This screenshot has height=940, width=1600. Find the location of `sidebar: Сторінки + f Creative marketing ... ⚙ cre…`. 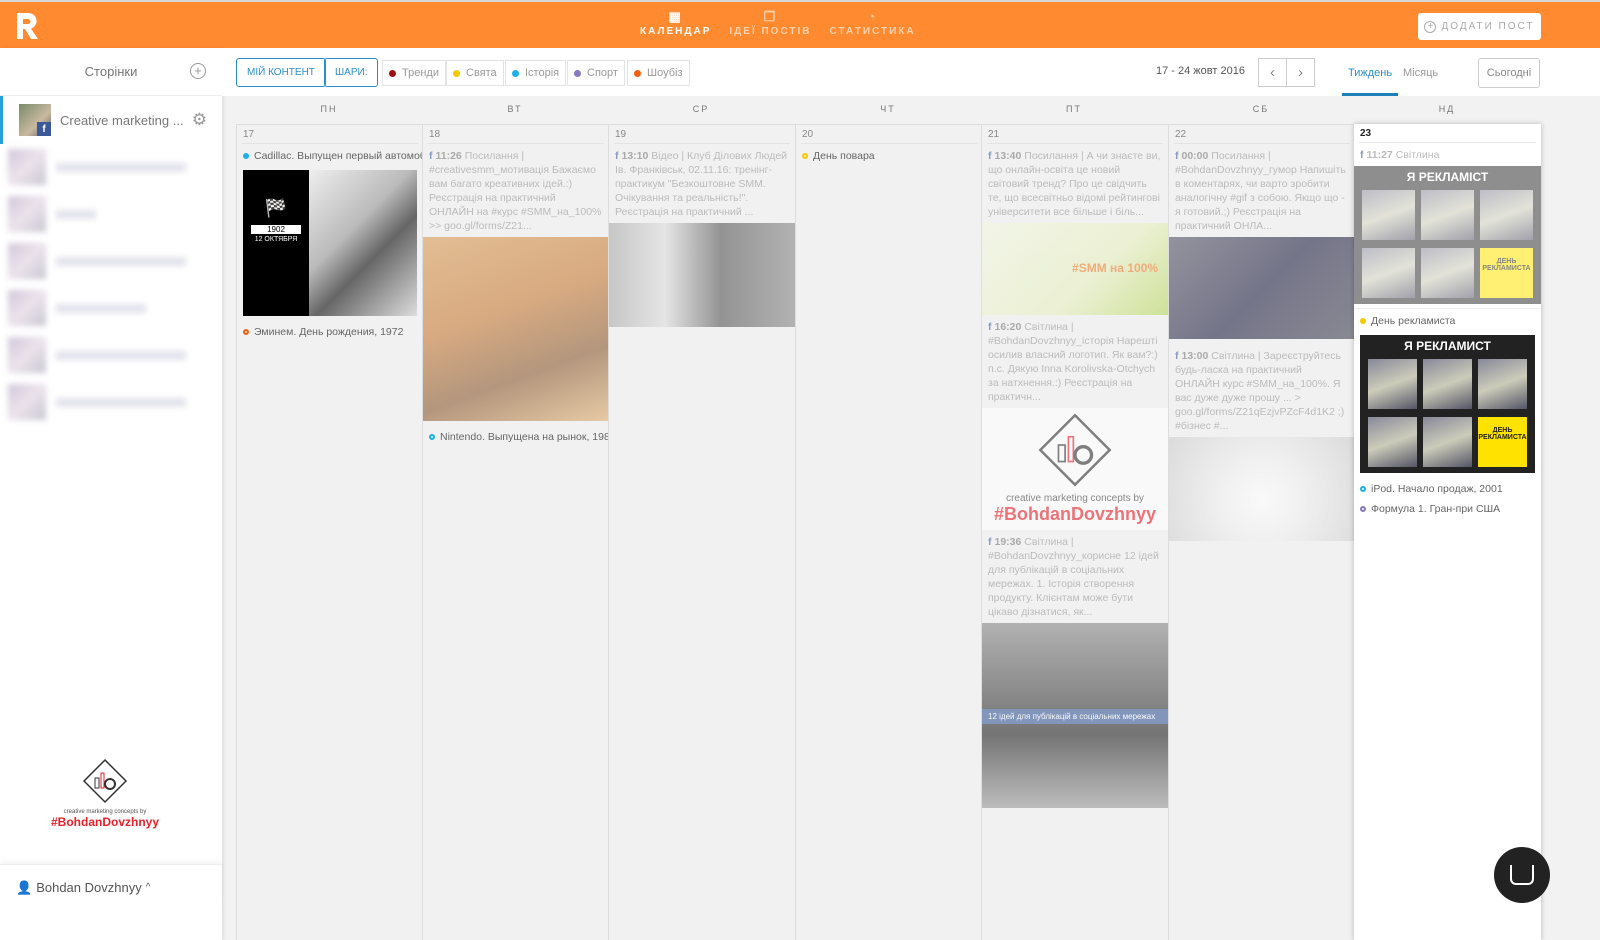

sidebar: Сторінки + f Creative marketing ... ⚙ cre… is located at coordinates (111, 494).